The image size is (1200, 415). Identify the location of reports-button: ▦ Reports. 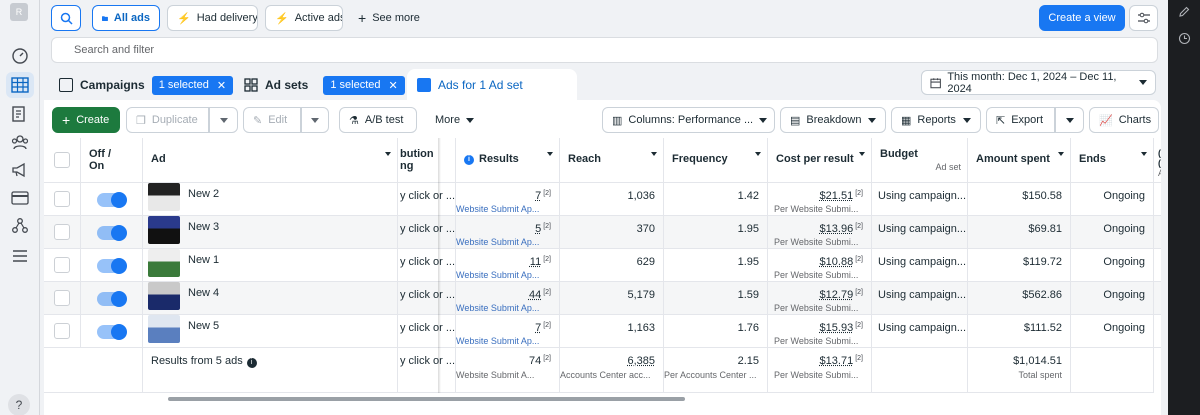
(936, 120).